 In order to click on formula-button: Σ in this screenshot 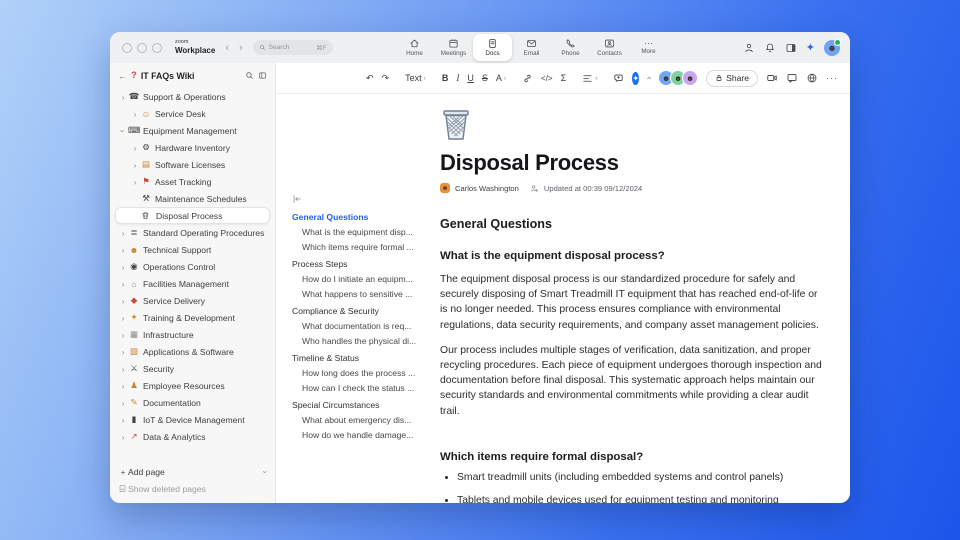, I will do `click(564, 78)`.